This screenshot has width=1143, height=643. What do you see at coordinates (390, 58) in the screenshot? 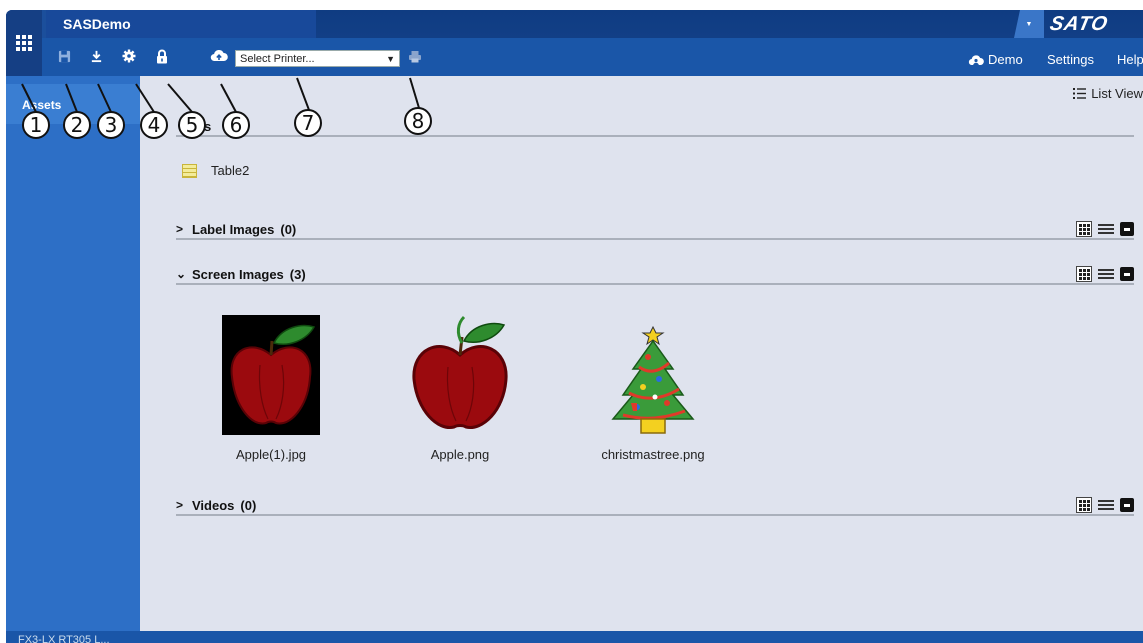
I see `chevron-down-icon: ▼` at bounding box center [390, 58].